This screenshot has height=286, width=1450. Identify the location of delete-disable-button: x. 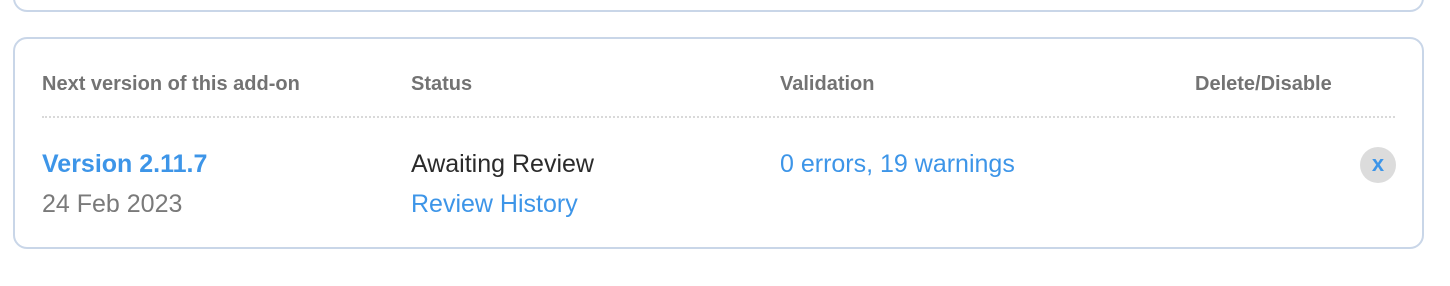
(1378, 165).